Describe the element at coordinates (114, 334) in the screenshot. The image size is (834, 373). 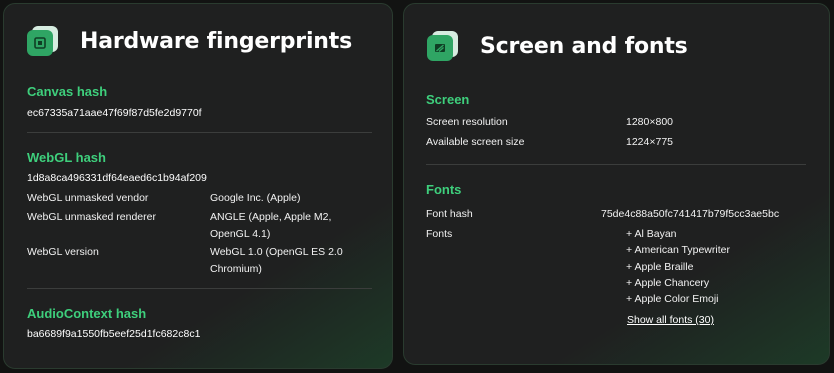
I see `audiocontext-hash-value: ba6689f9a1550fb5eef25d1fc682c8c1` at that location.